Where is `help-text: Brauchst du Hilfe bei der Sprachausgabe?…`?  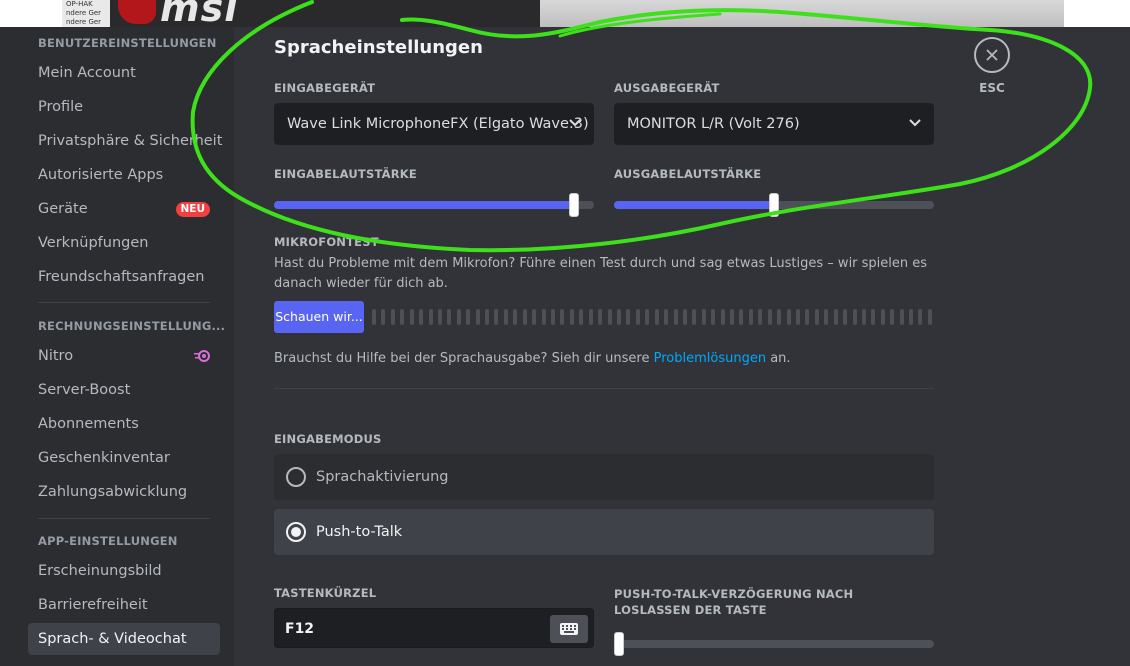 help-text: Brauchst du Hilfe bei der Sprachausgabe?… is located at coordinates (604, 359).